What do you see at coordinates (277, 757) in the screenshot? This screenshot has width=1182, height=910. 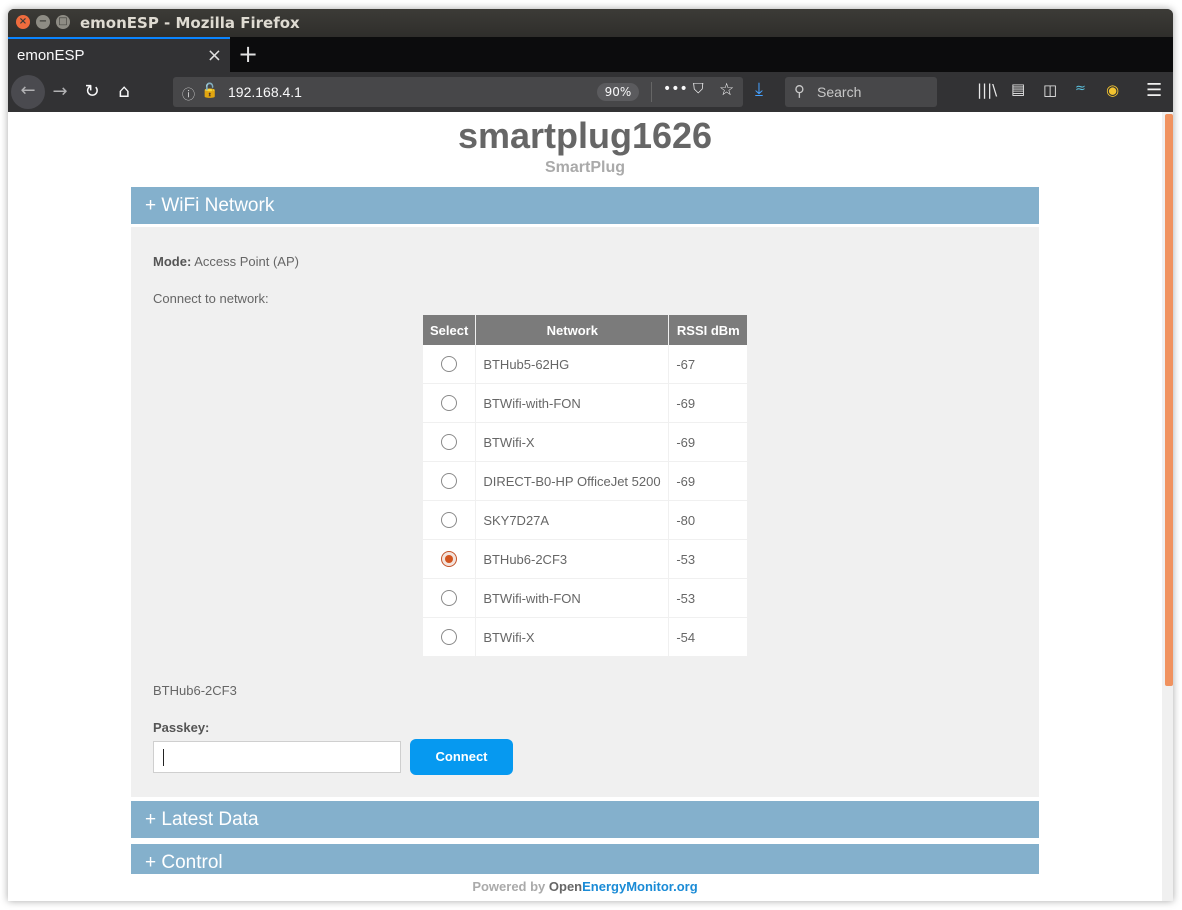 I see `passkey-input` at bounding box center [277, 757].